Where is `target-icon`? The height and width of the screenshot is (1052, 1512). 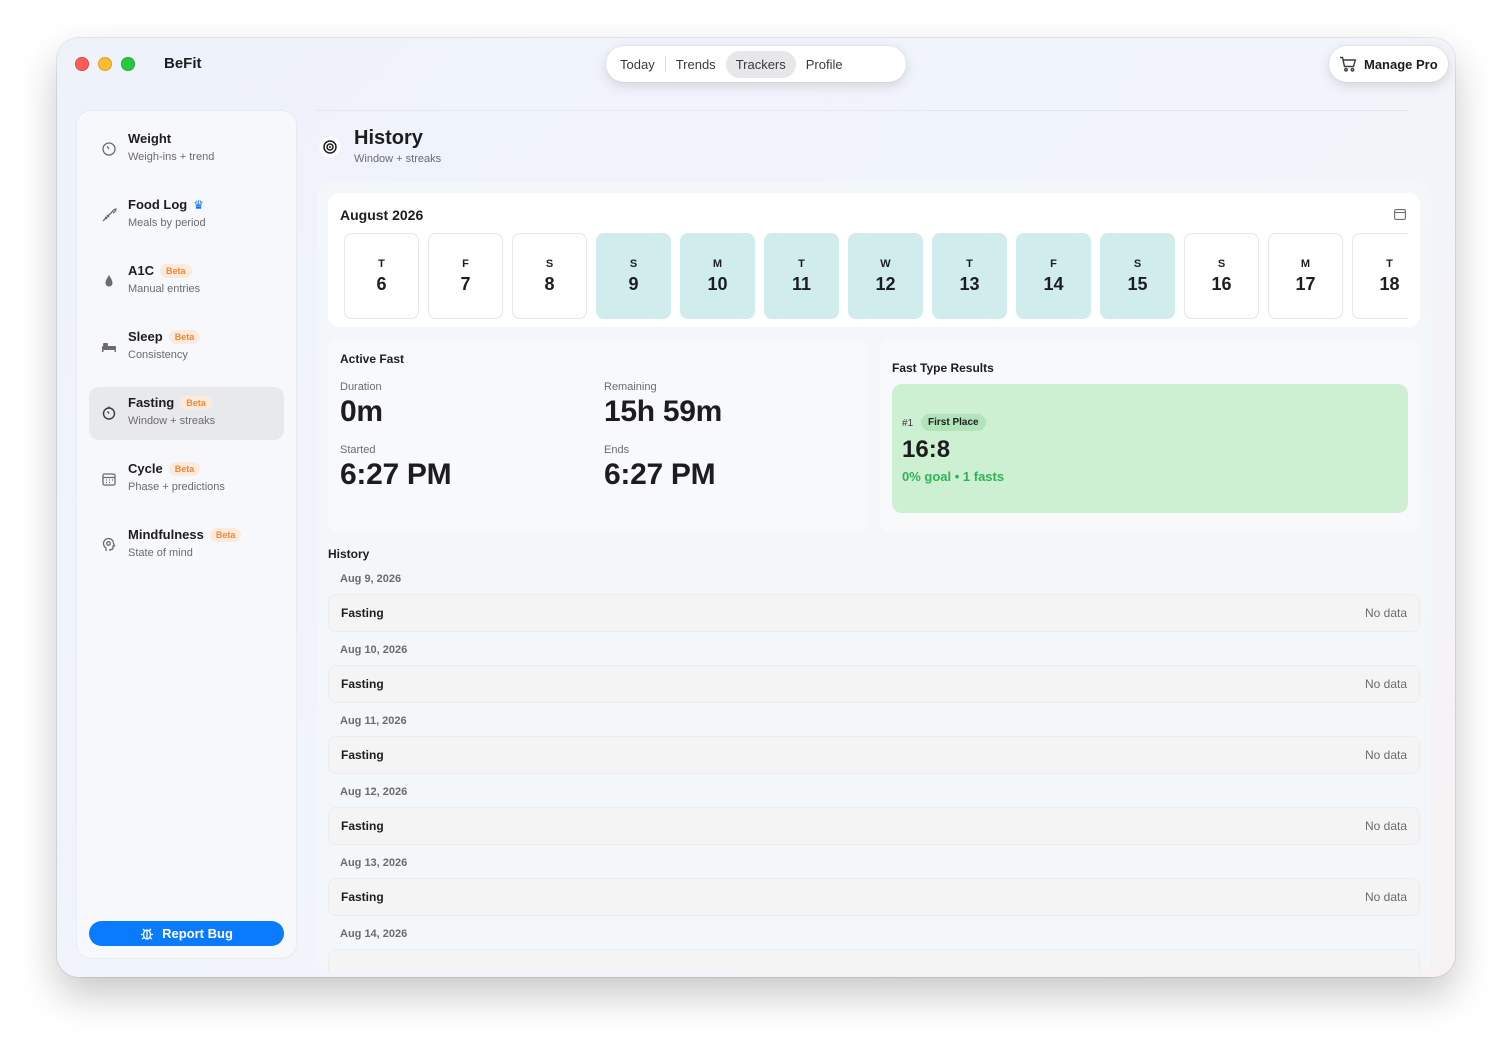
target-icon is located at coordinates (330, 147).